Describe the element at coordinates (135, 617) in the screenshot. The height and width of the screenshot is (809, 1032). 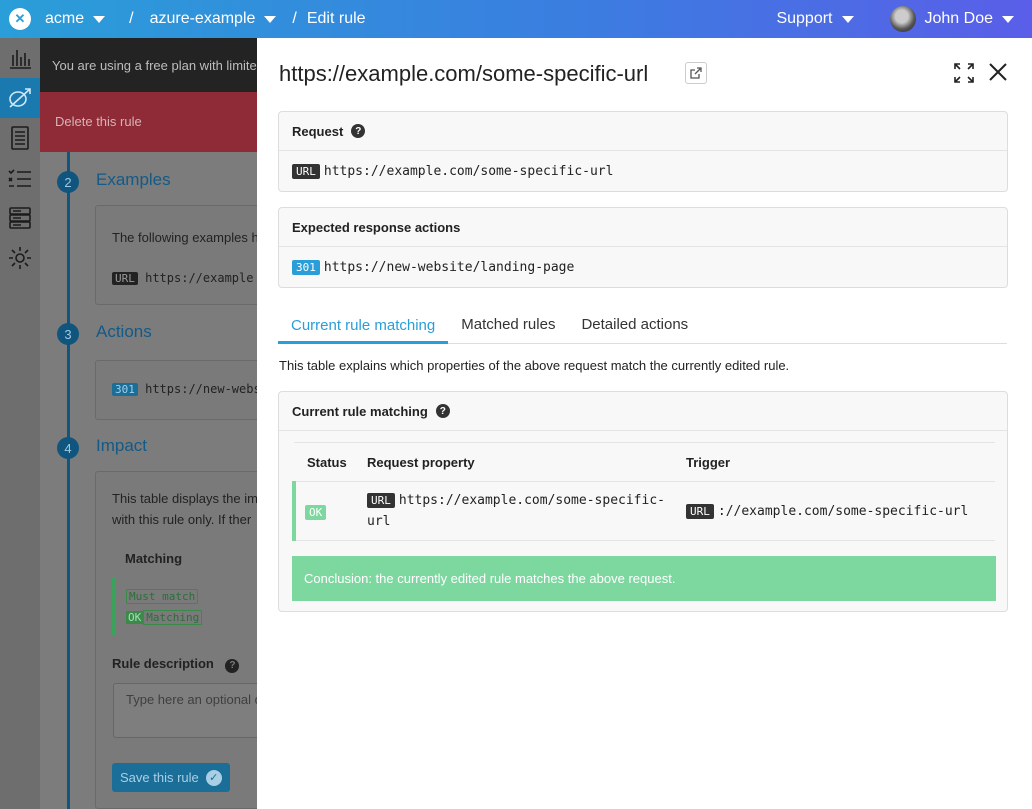
I see `ok-tag: OK` at that location.